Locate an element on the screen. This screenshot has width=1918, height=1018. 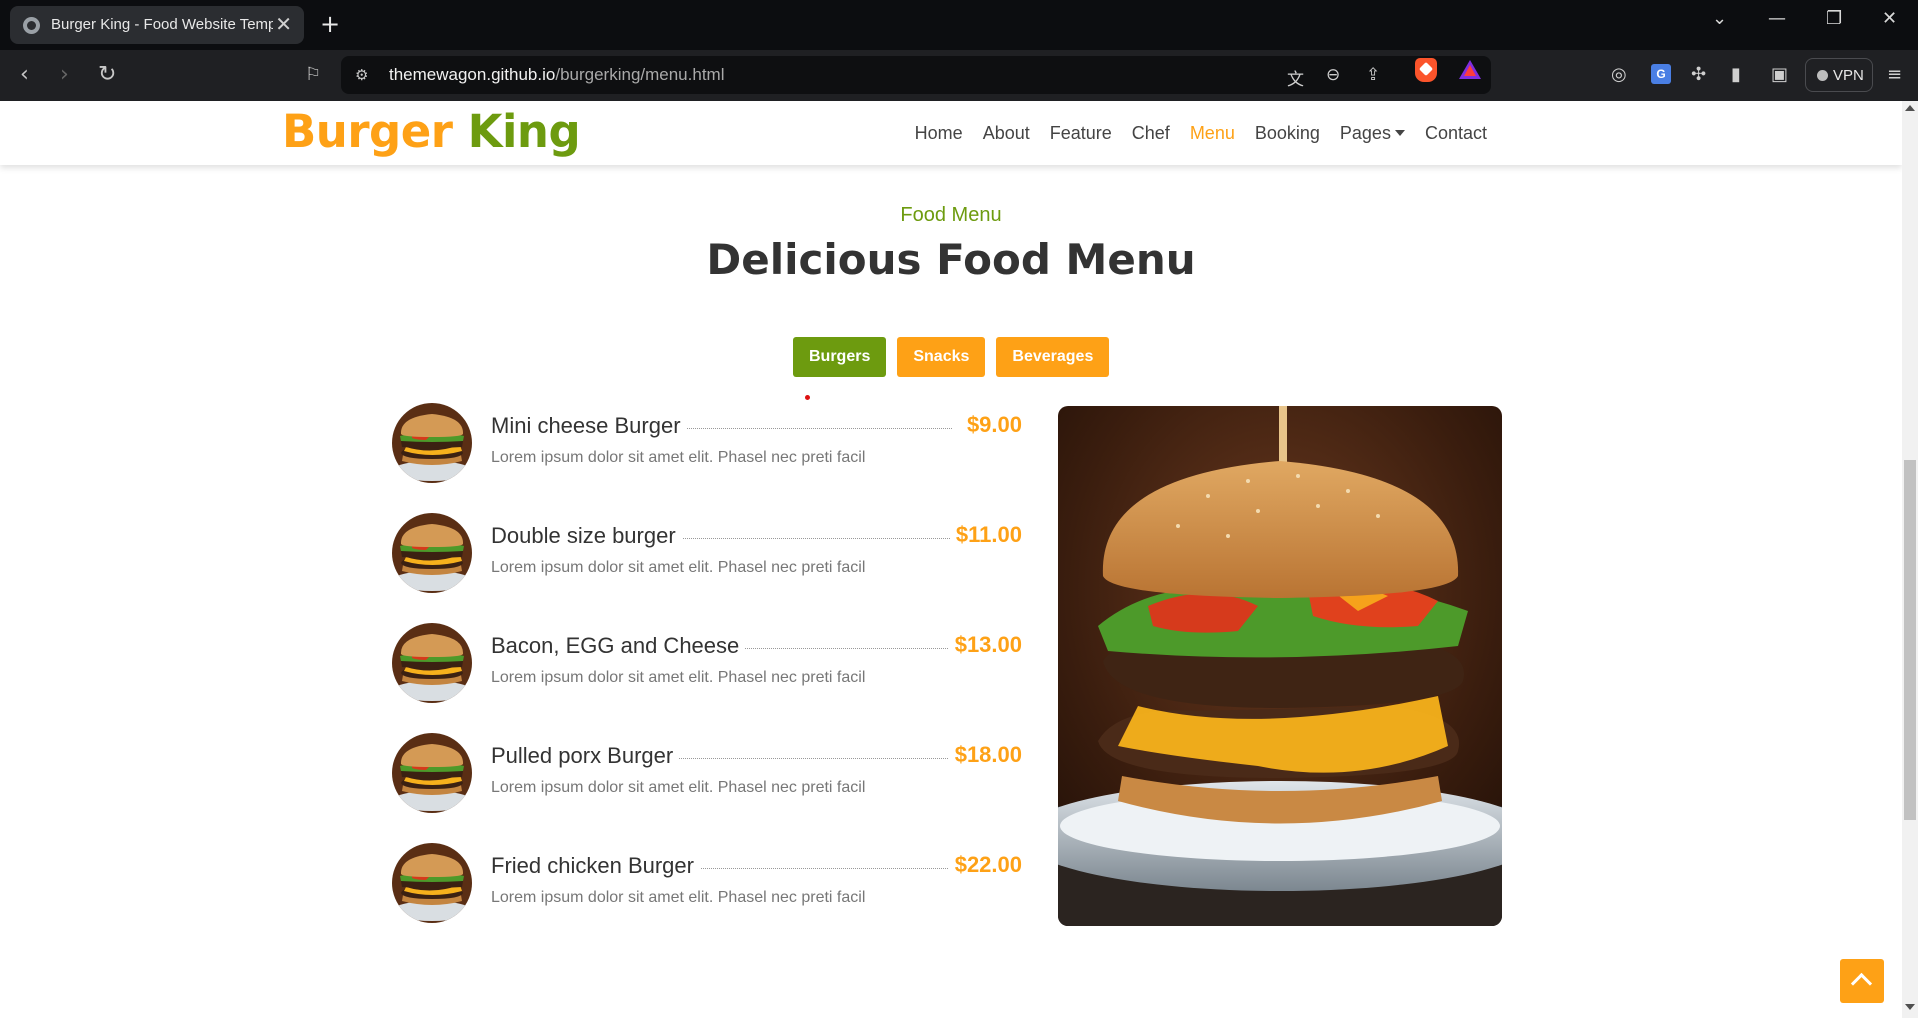
scrollbar-thumb is located at coordinates (1910, 640).